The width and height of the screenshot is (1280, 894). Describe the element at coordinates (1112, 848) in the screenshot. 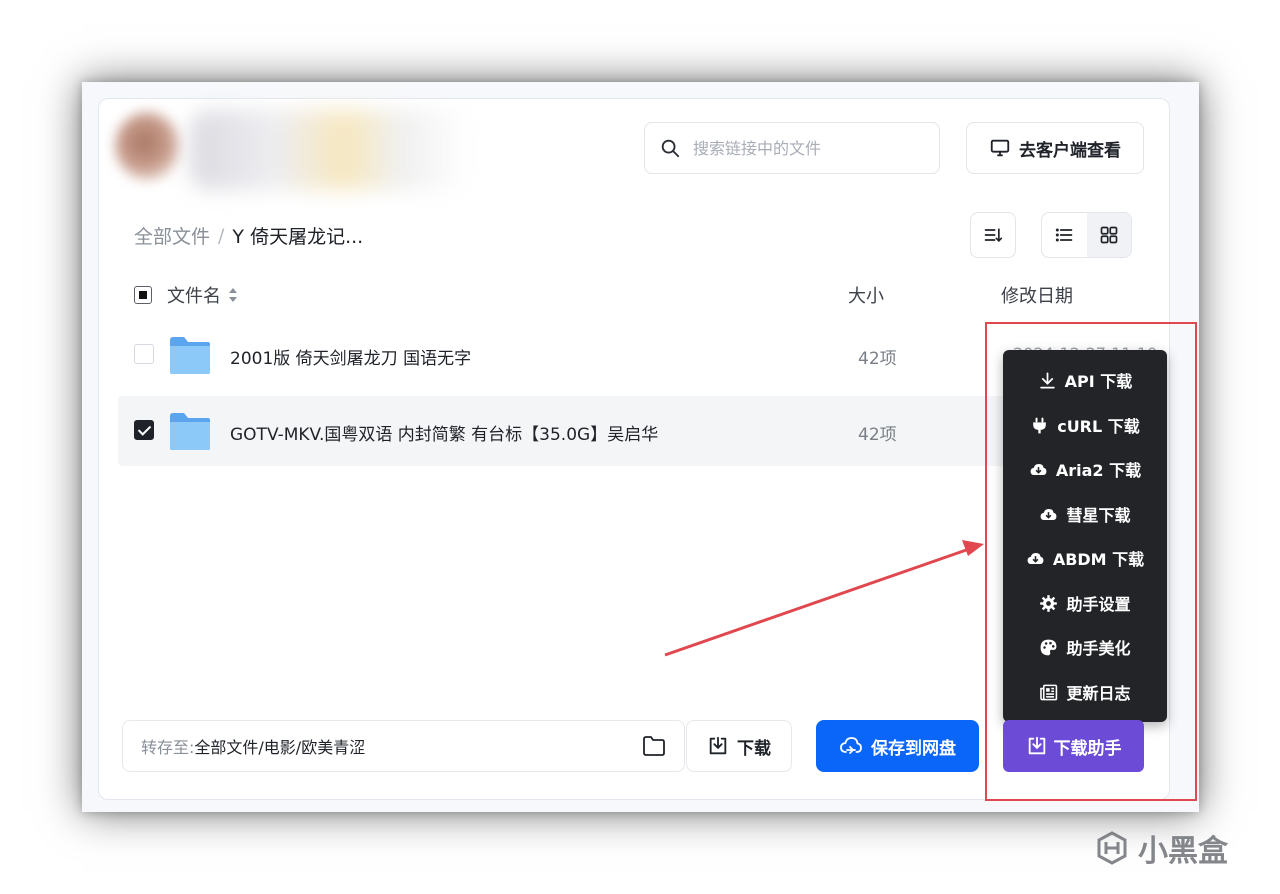

I see `heybox-logo-icon` at that location.